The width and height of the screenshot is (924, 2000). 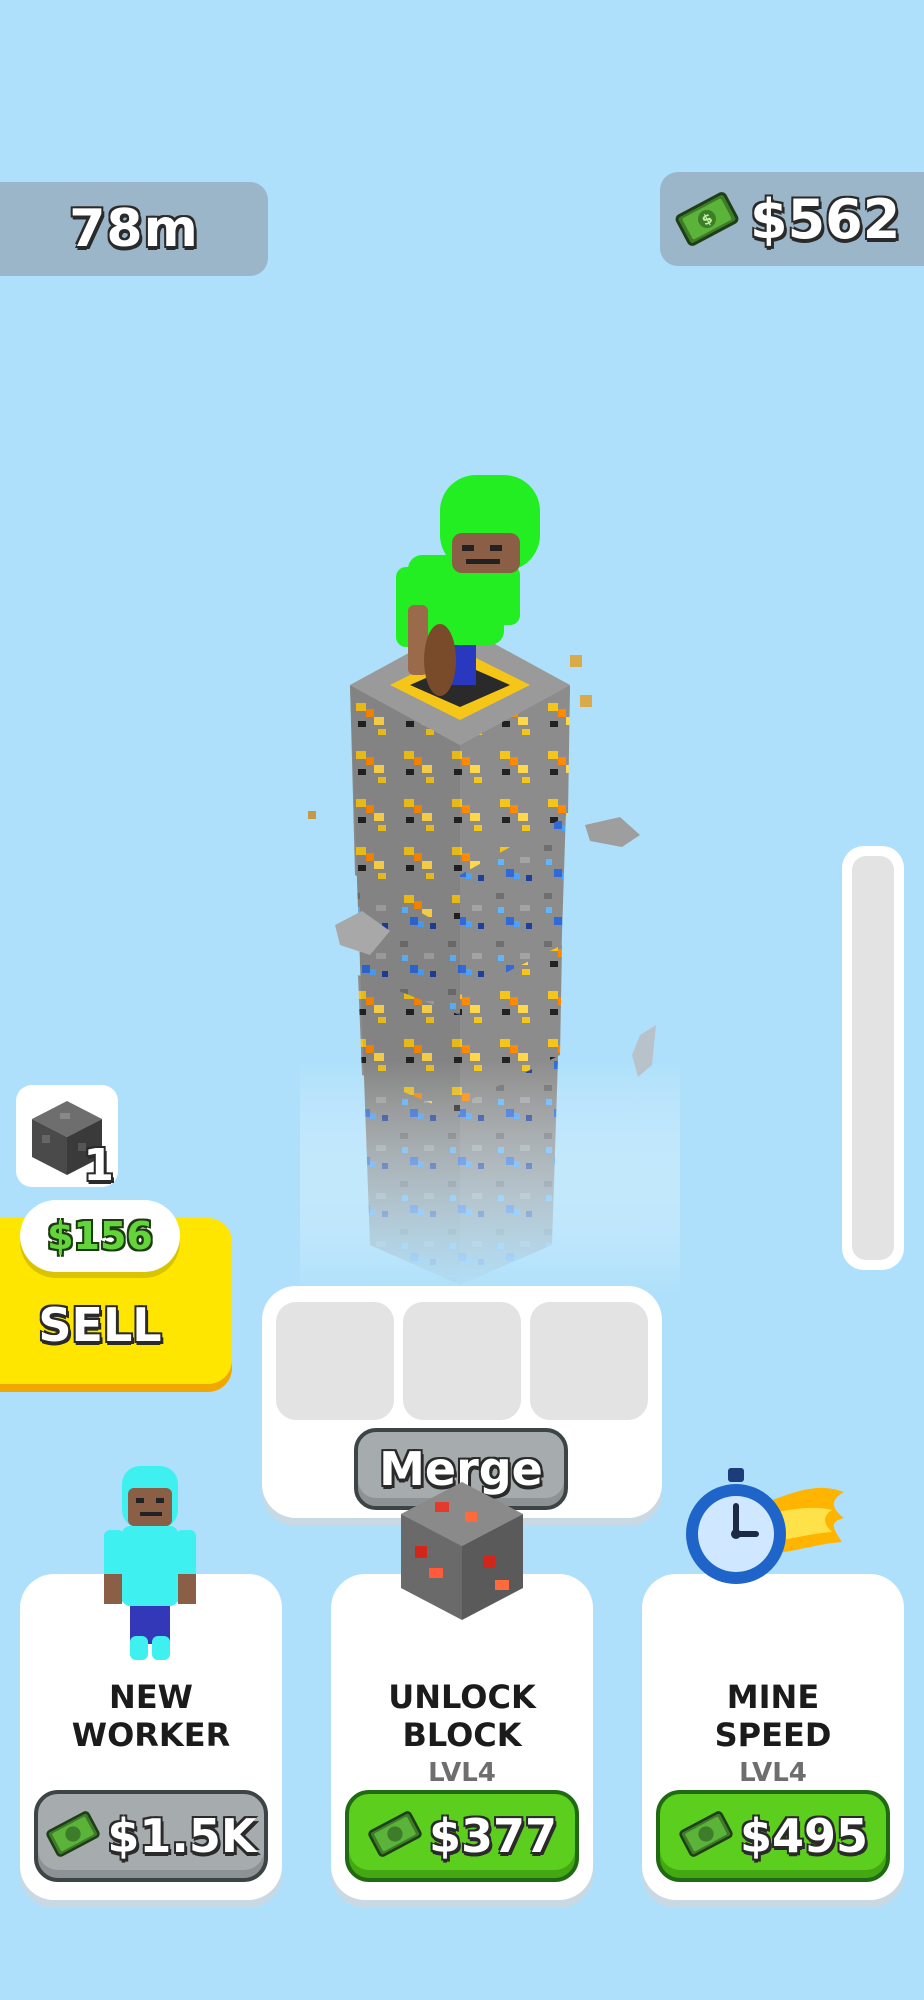 I want to click on sell-price: $156, so click(x=100, y=1236).